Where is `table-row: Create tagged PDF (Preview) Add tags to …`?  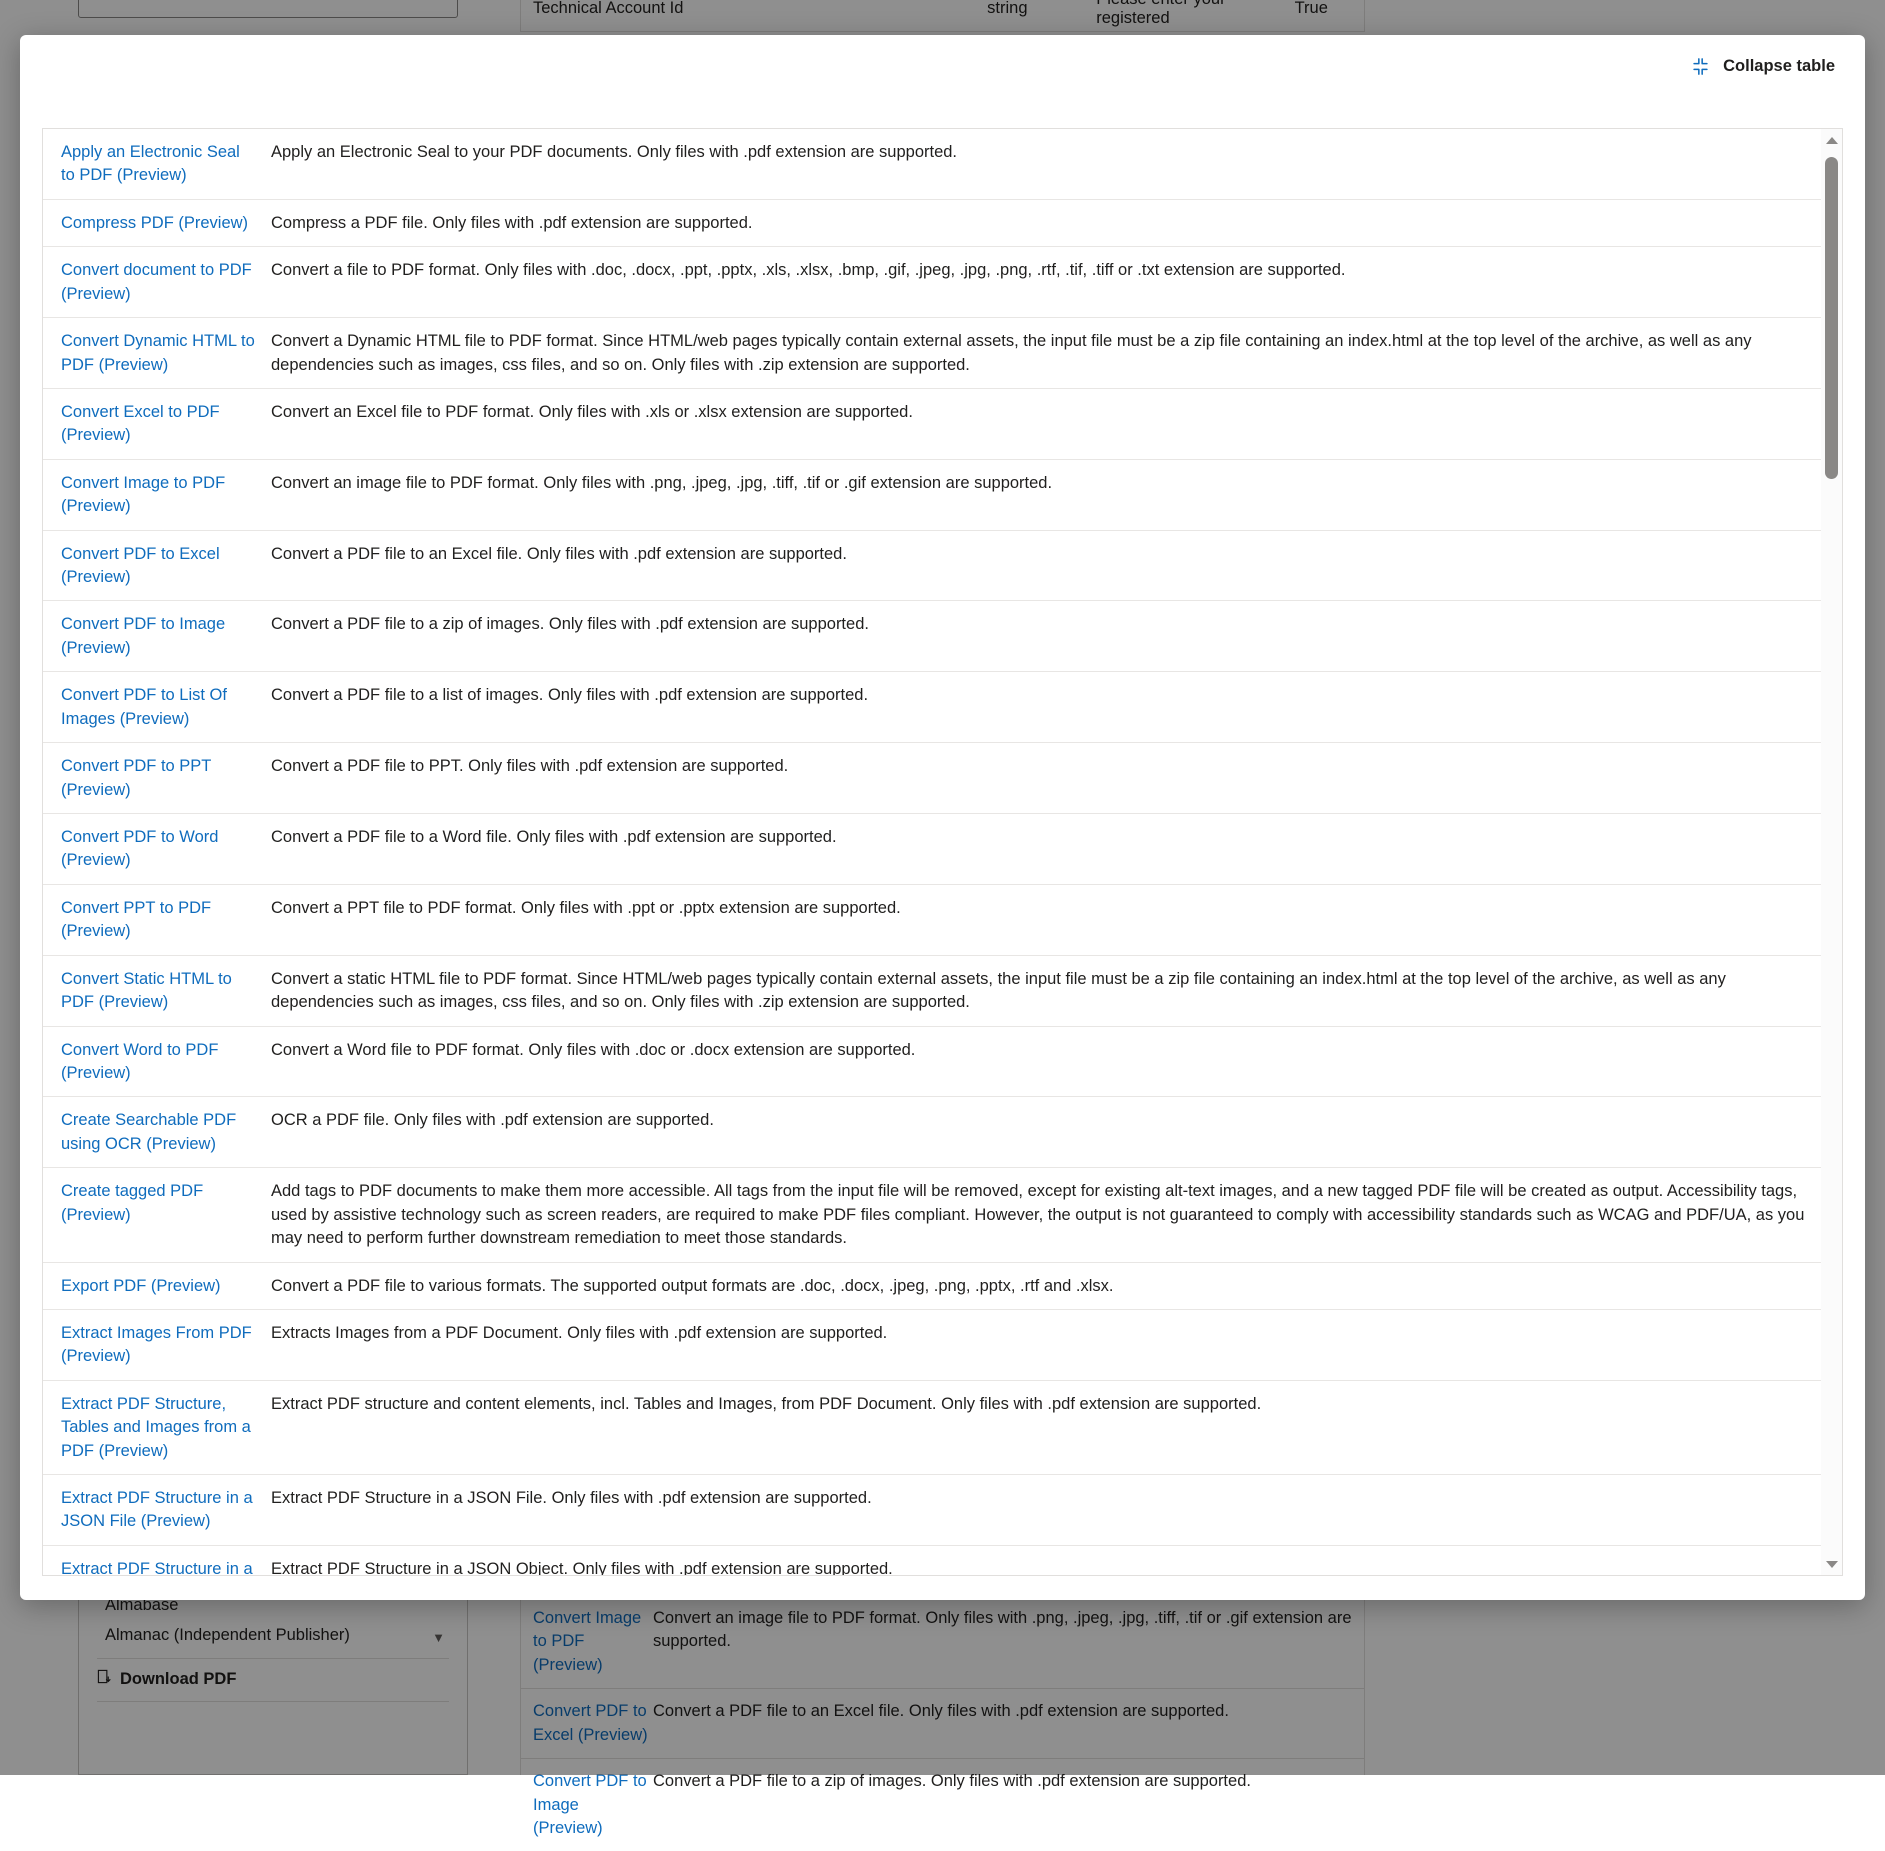
table-row: Create tagged PDF (Preview) Add tags to … is located at coordinates (942, 1215).